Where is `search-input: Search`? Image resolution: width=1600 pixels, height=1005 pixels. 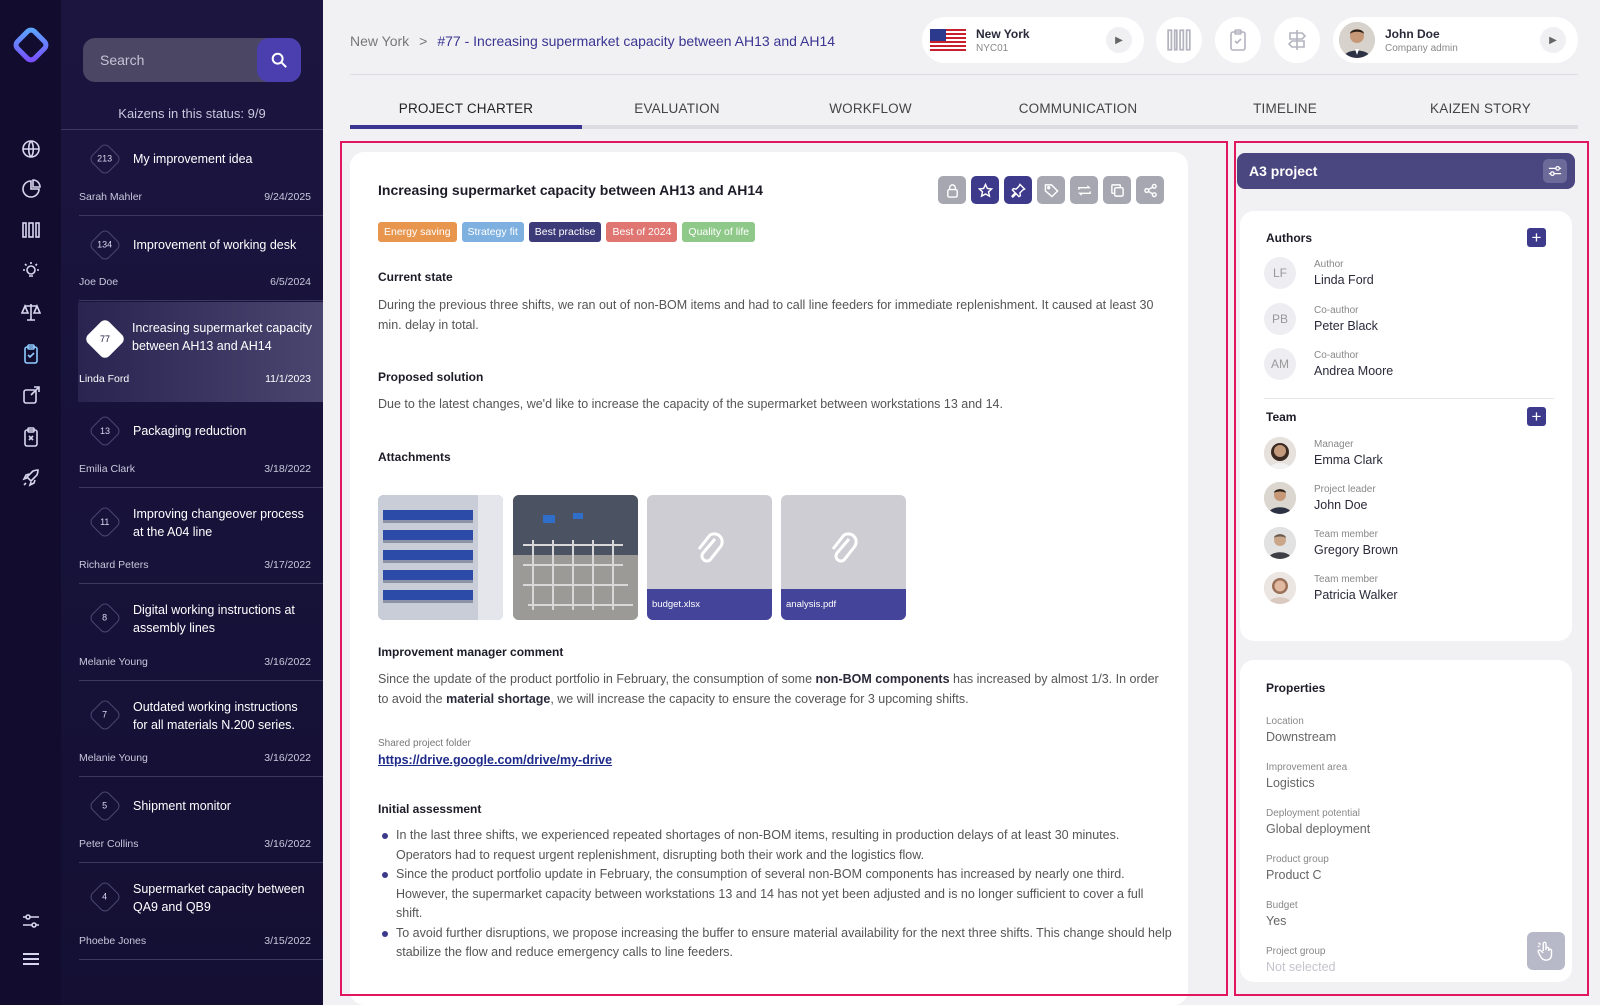
search-input: Search is located at coordinates (170, 60).